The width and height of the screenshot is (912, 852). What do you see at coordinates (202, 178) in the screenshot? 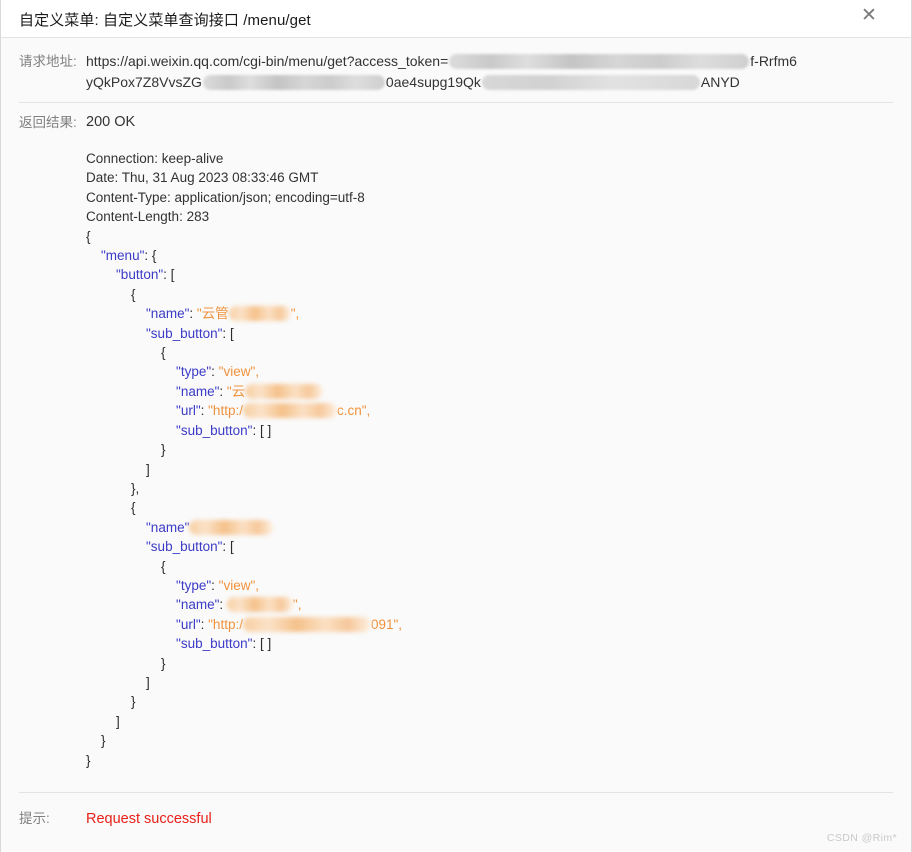
I see `response-header-line: Date: Thu, 31 Aug 2023 08:33:46 GMT` at bounding box center [202, 178].